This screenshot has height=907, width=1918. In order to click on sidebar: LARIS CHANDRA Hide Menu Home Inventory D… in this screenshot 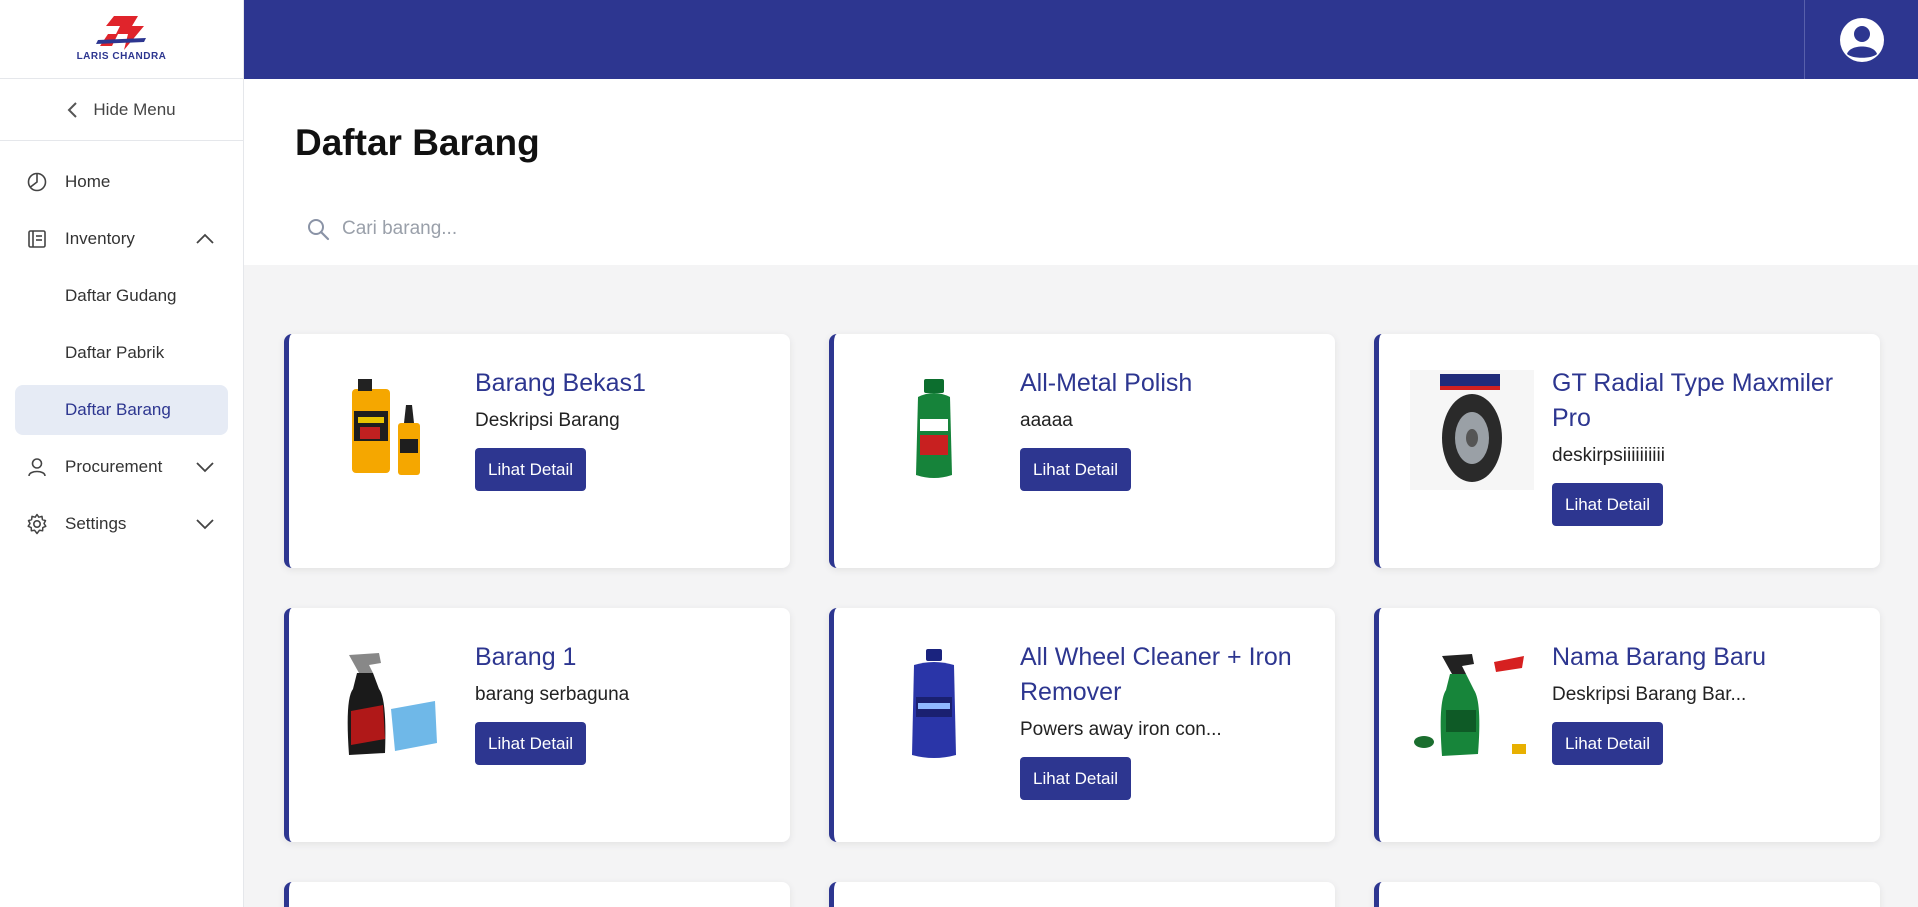, I will do `click(122, 453)`.